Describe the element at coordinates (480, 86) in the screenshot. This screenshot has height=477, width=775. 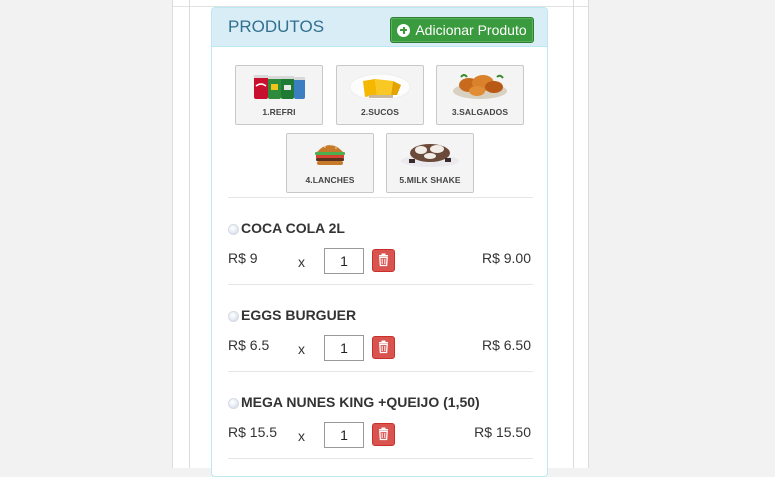
I see `savory-snacks-icon` at that location.